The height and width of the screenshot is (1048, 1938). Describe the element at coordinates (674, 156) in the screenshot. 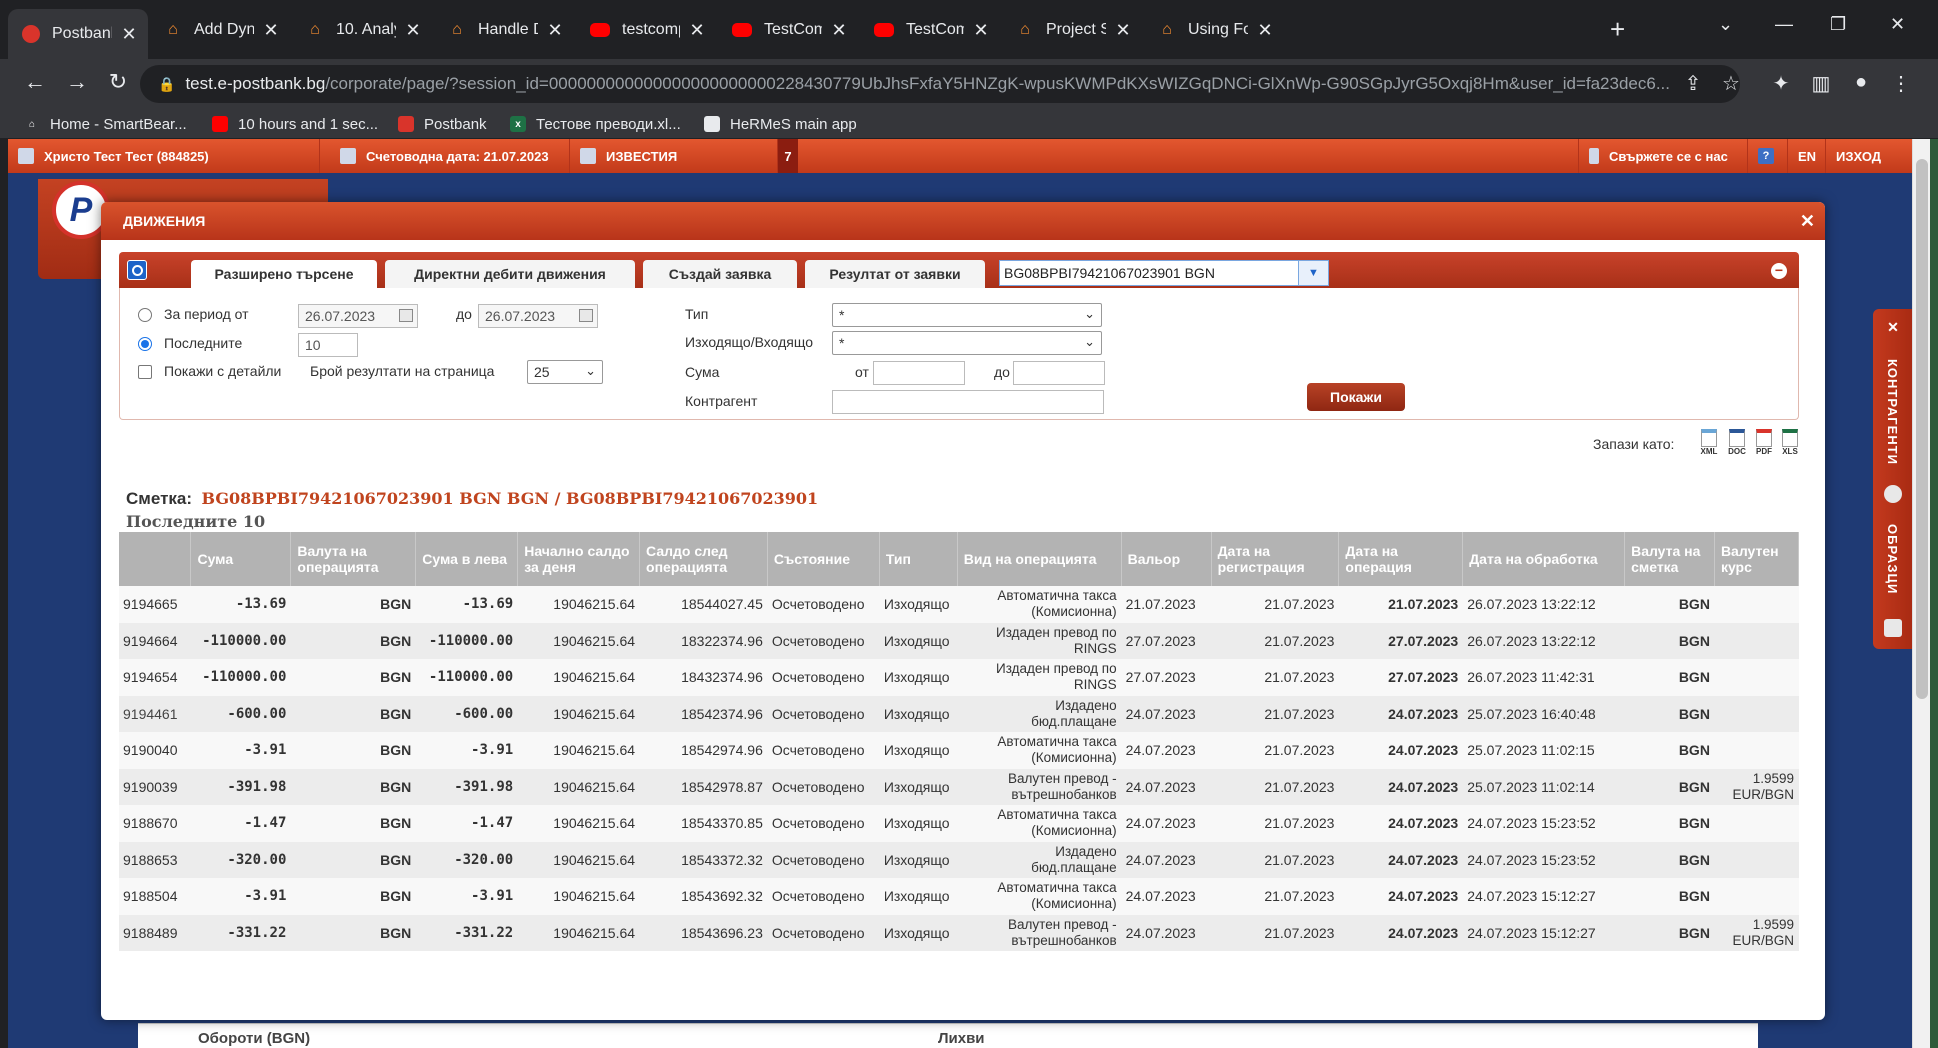

I see `news-link: ИЗВЕСТИЯ` at that location.